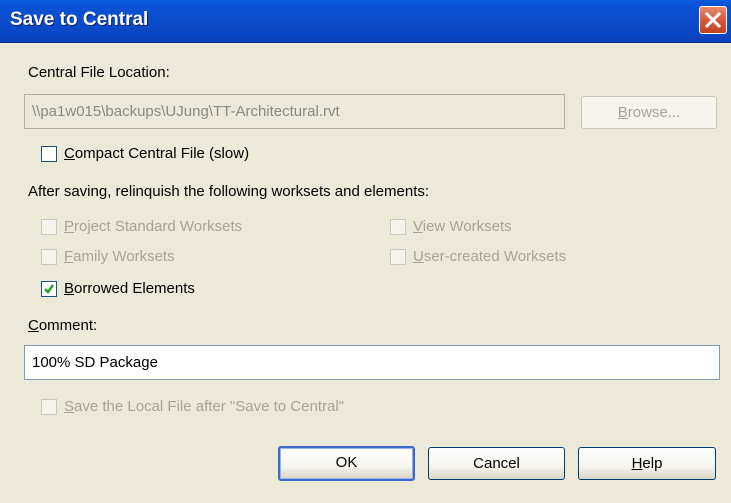  Describe the element at coordinates (398, 257) in the screenshot. I see `user-created-worksets-checkbox` at that location.